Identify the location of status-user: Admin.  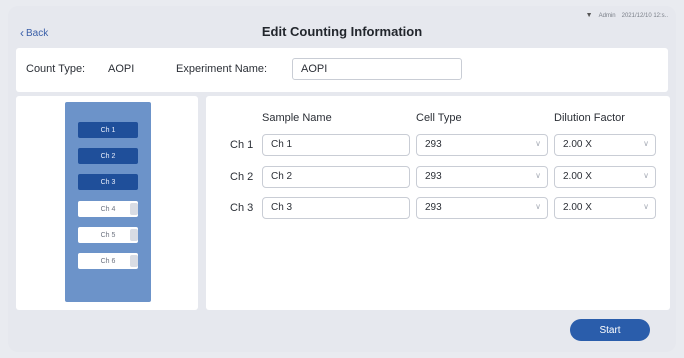
(607, 15).